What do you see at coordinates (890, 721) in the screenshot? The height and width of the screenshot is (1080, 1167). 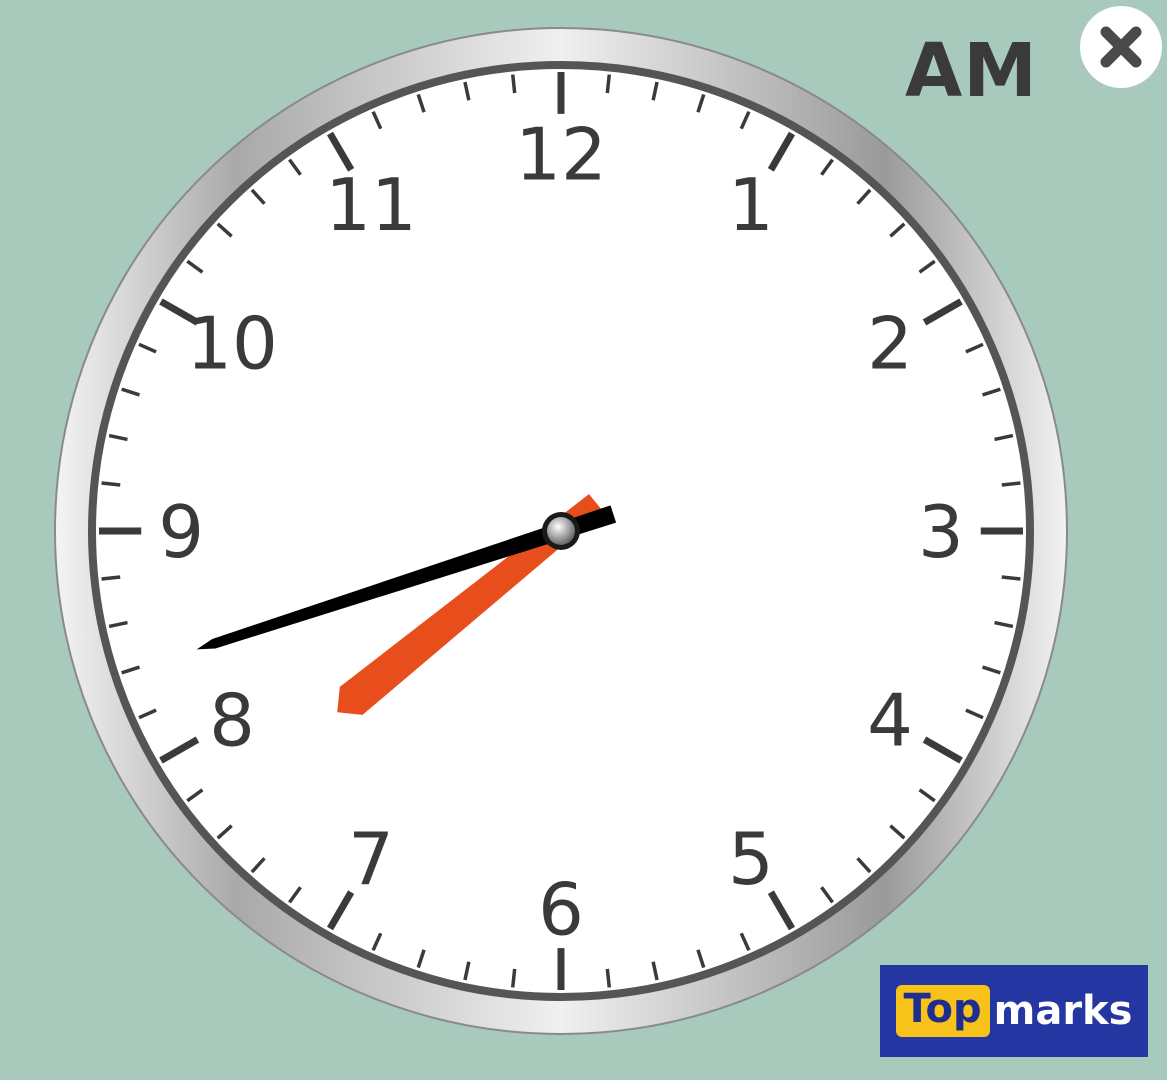 I see `clock-numeral: 4` at bounding box center [890, 721].